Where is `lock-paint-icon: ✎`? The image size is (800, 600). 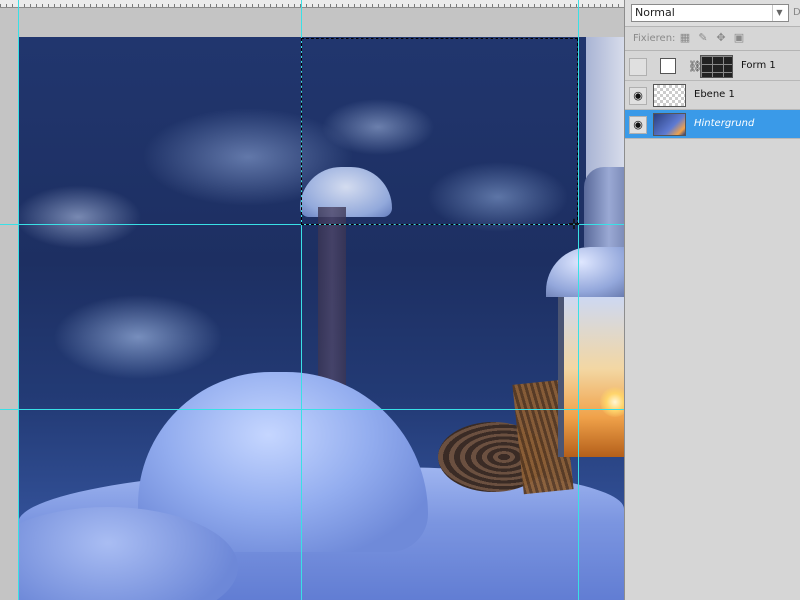 lock-paint-icon: ✎ is located at coordinates (703, 38).